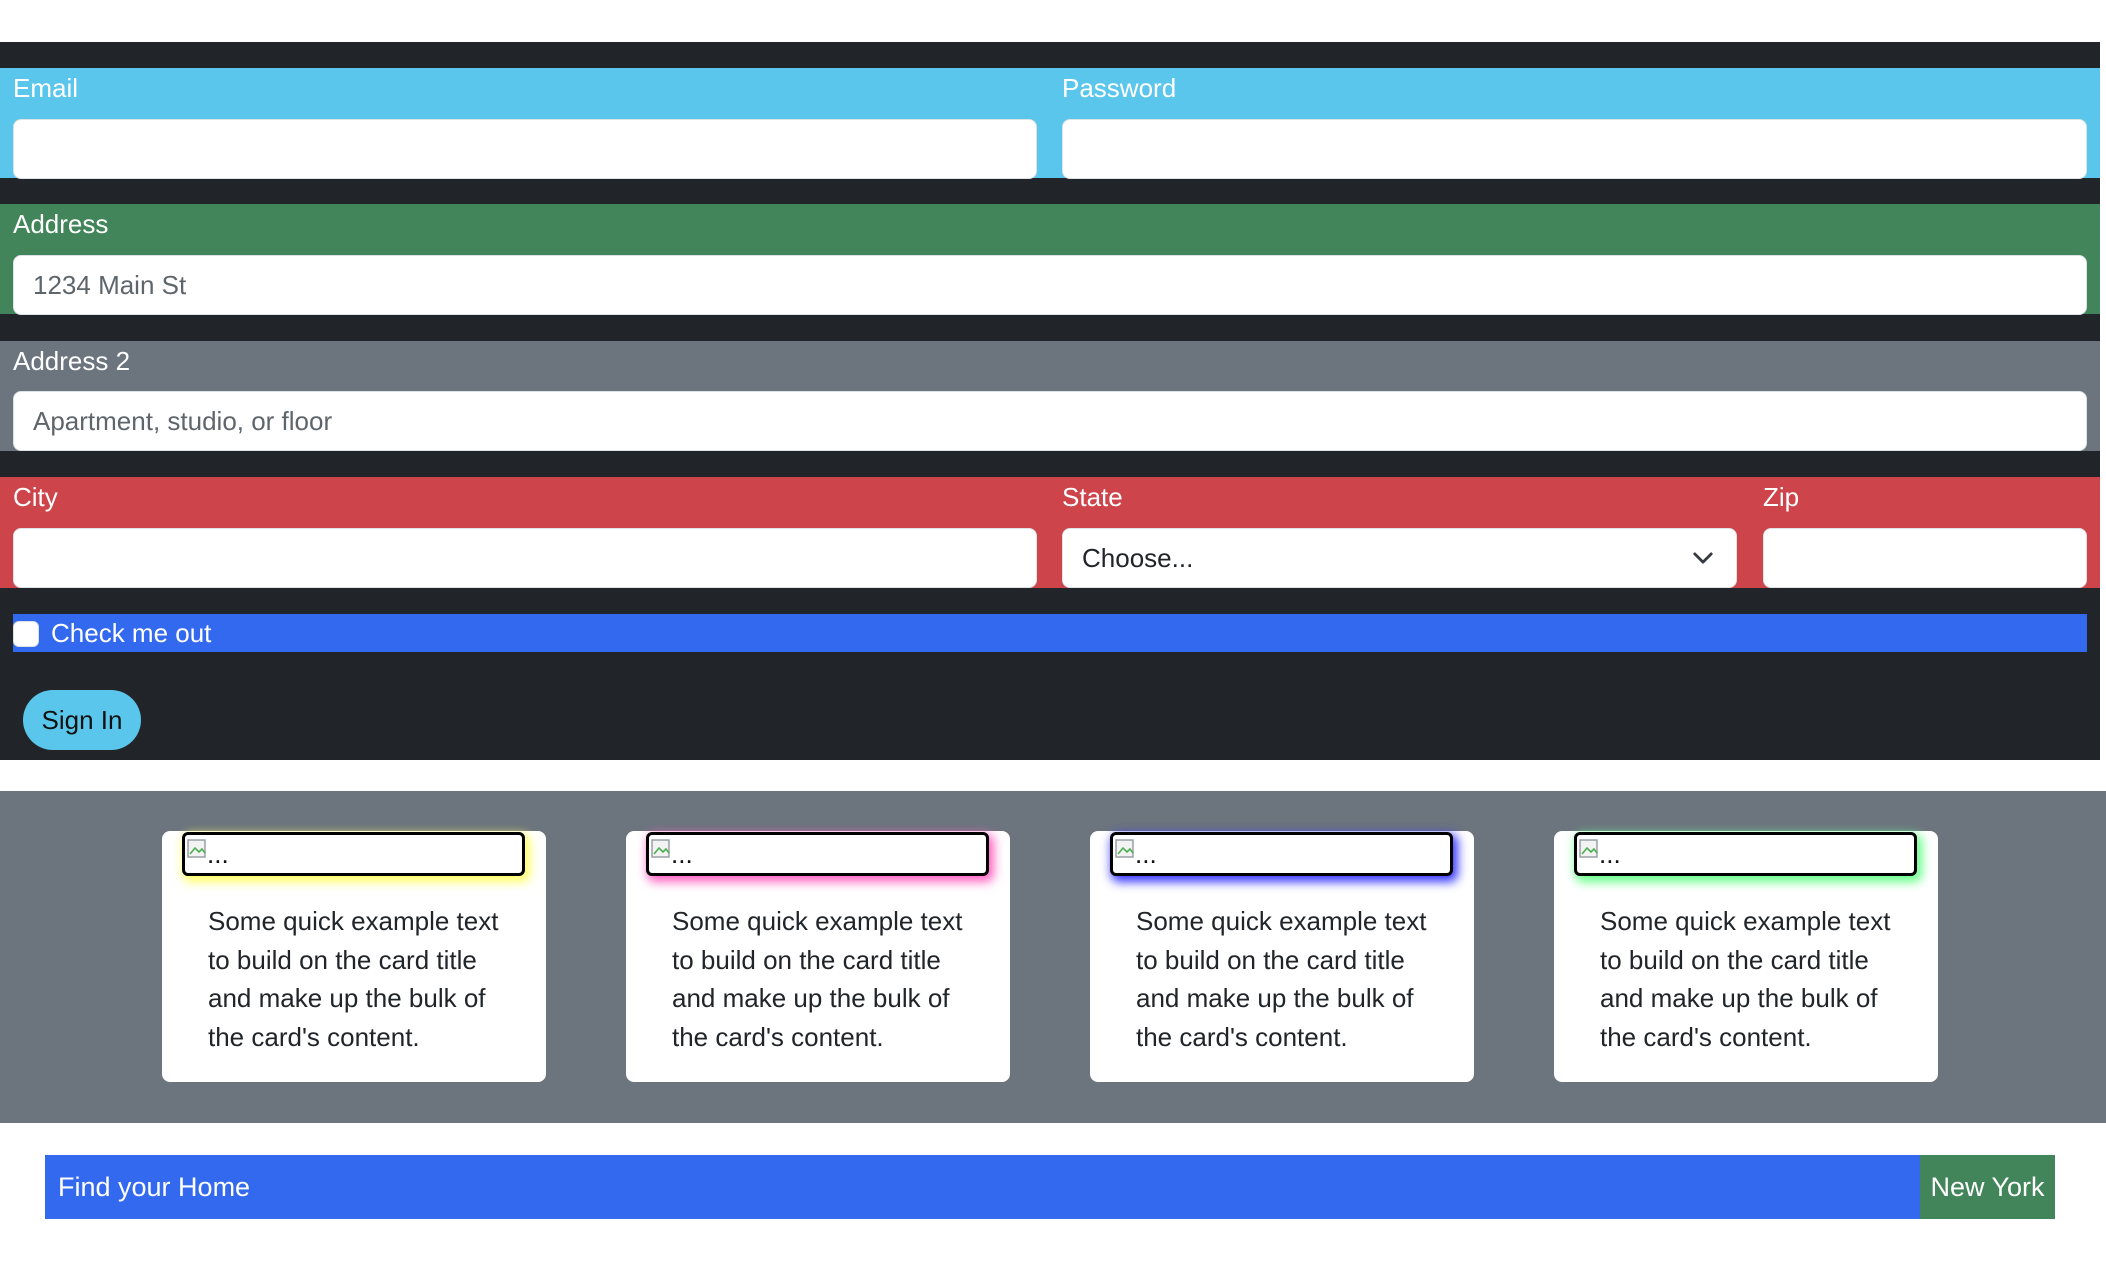 The width and height of the screenshot is (2106, 1262). Describe the element at coordinates (1050, 285) in the screenshot. I see `address-field: 1234 Main St` at that location.